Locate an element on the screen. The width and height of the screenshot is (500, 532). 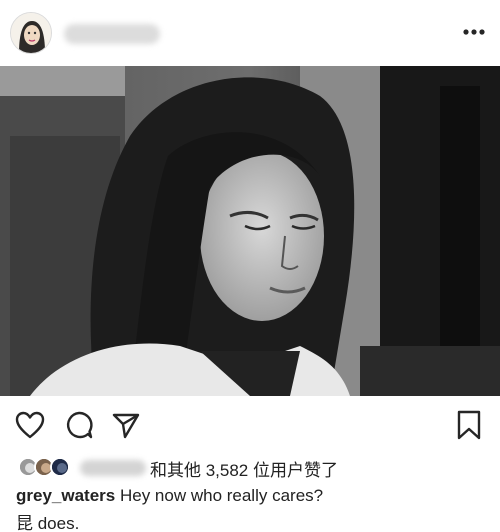
paper-plane-icon is located at coordinates (126, 425).